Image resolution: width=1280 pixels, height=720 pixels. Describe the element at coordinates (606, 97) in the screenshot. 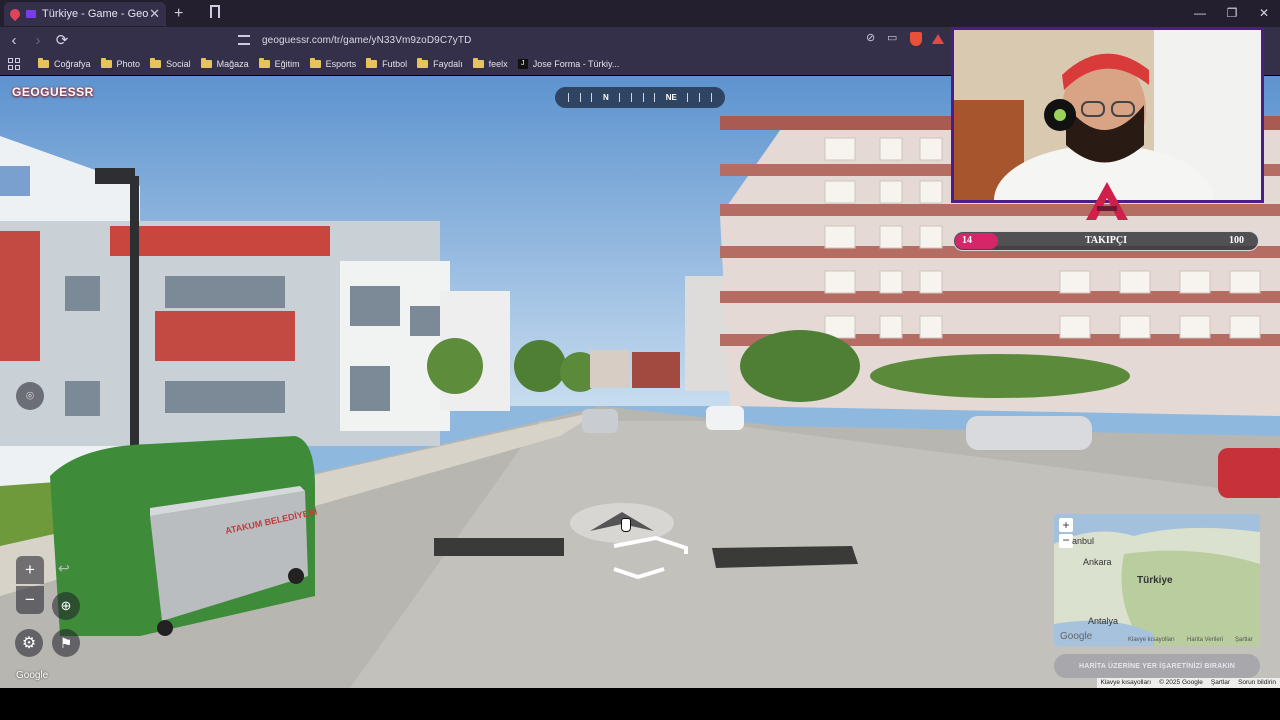

I see `compass-north: N` at that location.